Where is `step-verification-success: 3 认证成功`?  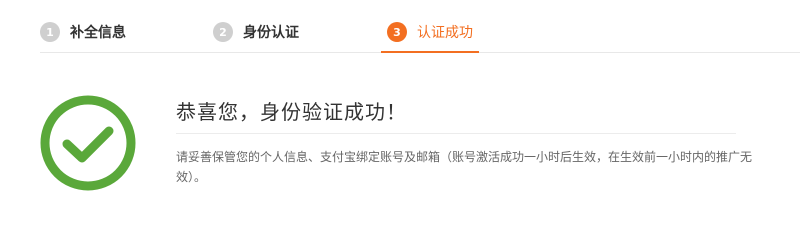
step-verification-success: 3 认证成功 is located at coordinates (430, 37).